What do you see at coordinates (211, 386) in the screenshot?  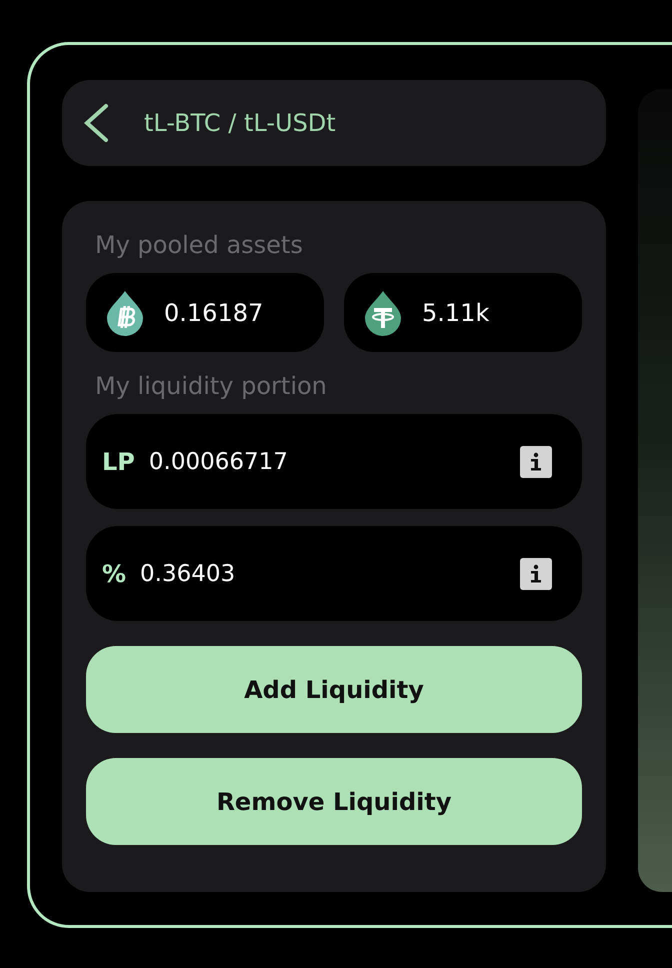 I see `section-label: My liquidity portion` at bounding box center [211, 386].